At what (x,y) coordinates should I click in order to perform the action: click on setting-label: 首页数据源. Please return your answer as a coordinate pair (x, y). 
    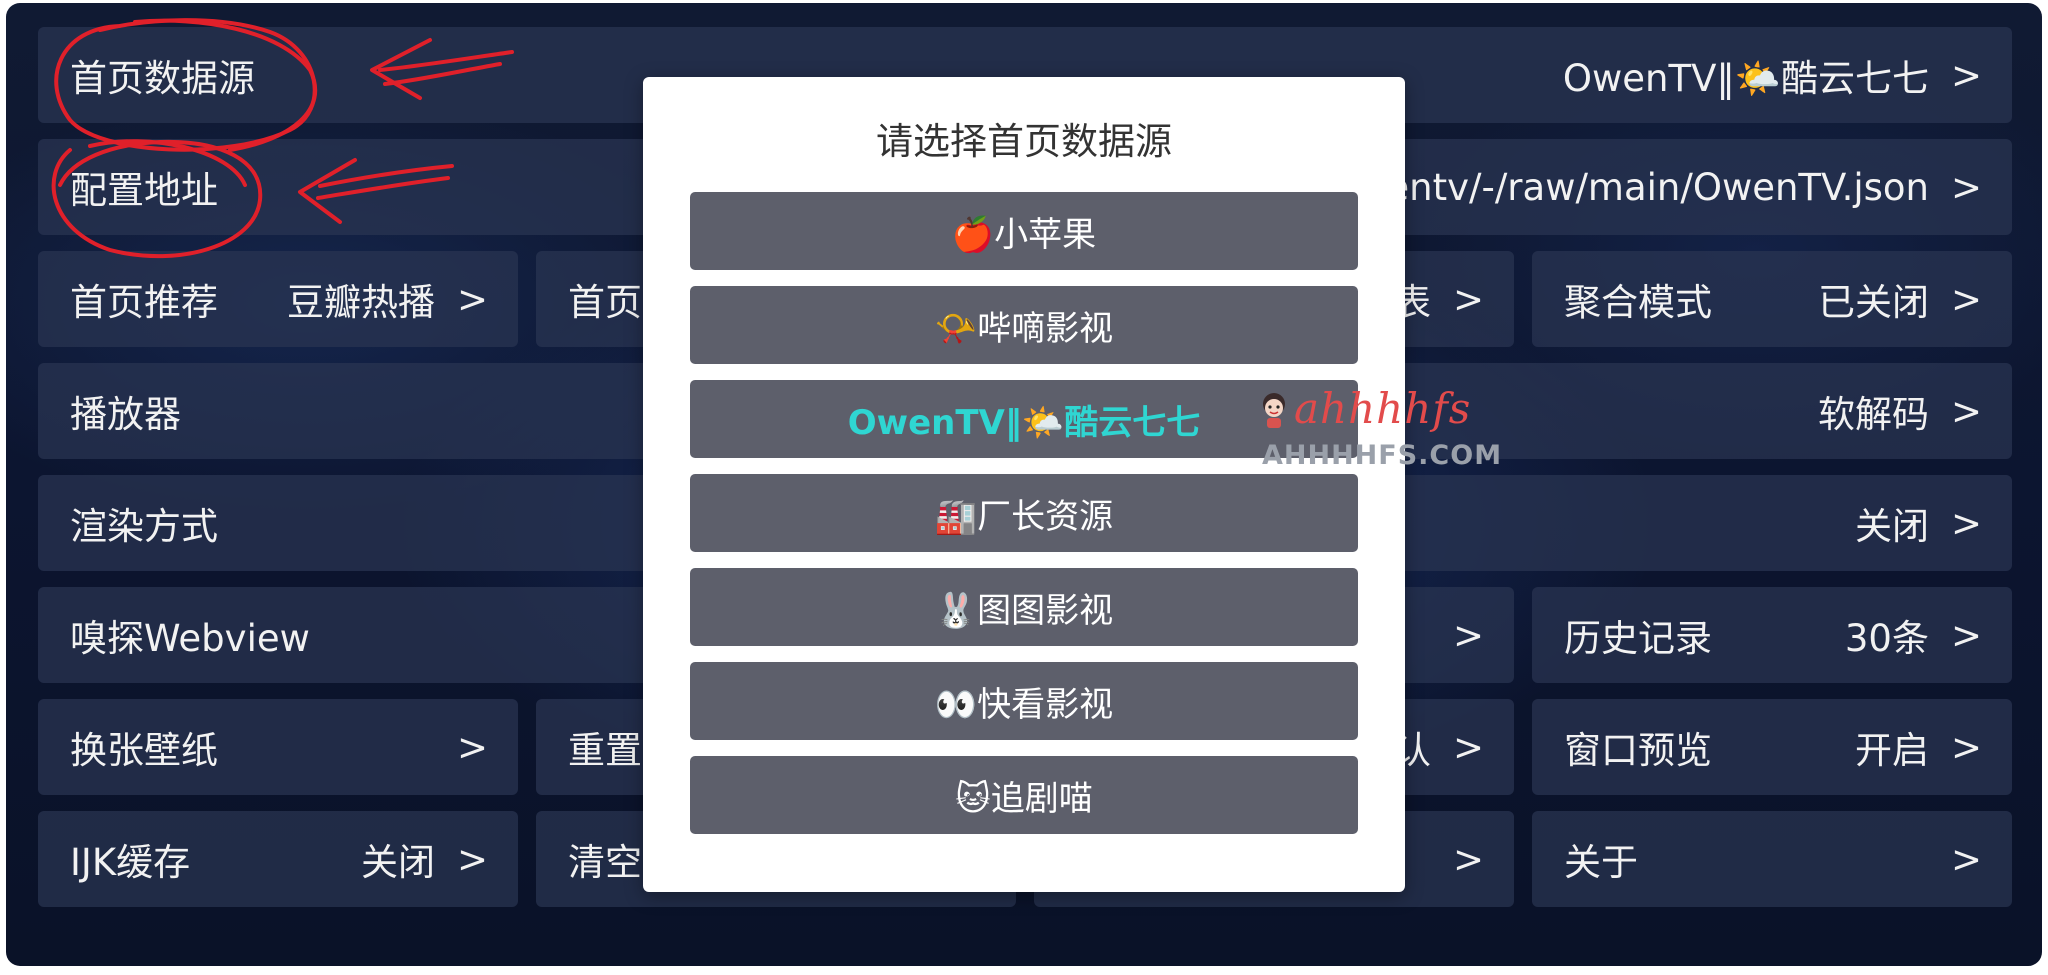
    Looking at the image, I should click on (162, 78).